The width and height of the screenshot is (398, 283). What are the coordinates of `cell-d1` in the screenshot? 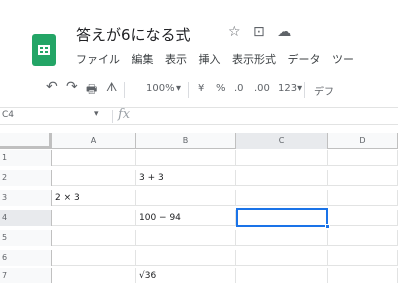 It's located at (363, 158).